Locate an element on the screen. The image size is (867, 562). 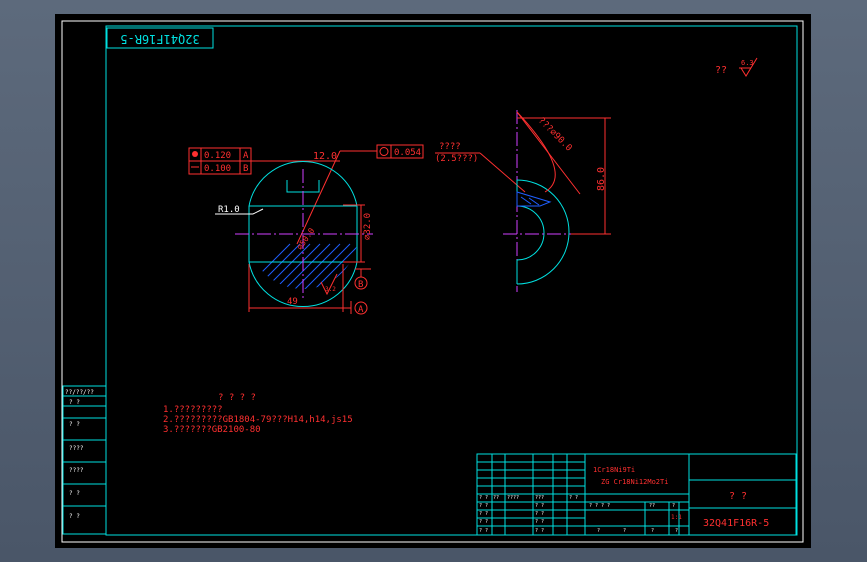
diameter-dim: ⌀32.0 is located at coordinates (368, 226).